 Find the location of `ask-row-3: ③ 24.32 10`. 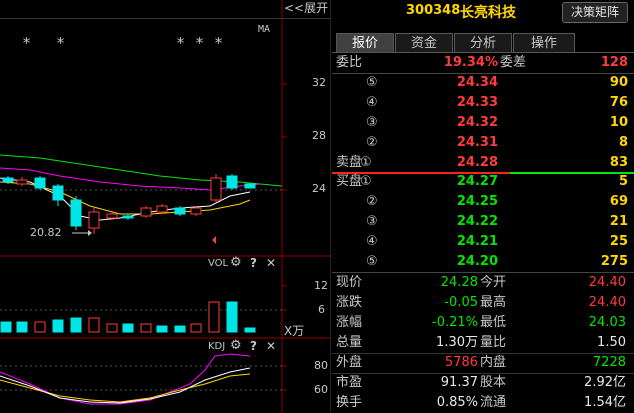

ask-row-3: ③ 24.32 10 is located at coordinates (483, 123).